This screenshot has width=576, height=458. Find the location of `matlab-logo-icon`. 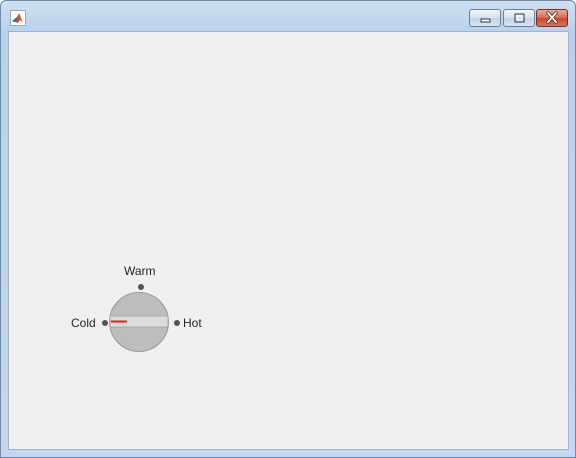

matlab-logo-icon is located at coordinates (18, 18).